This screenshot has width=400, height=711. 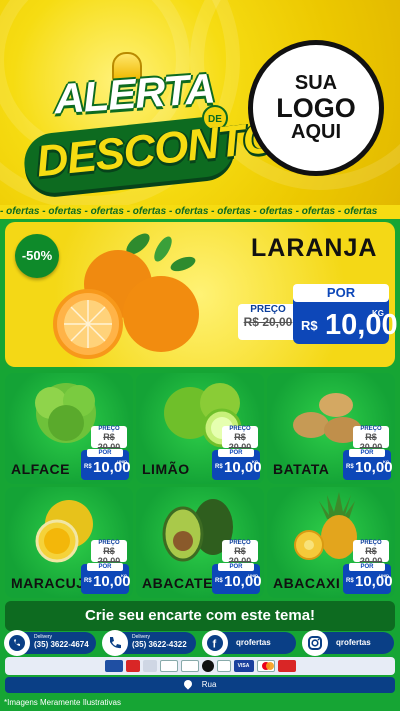 What do you see at coordinates (17, 643) in the screenshot?
I see `whatsapp-icon` at bounding box center [17, 643].